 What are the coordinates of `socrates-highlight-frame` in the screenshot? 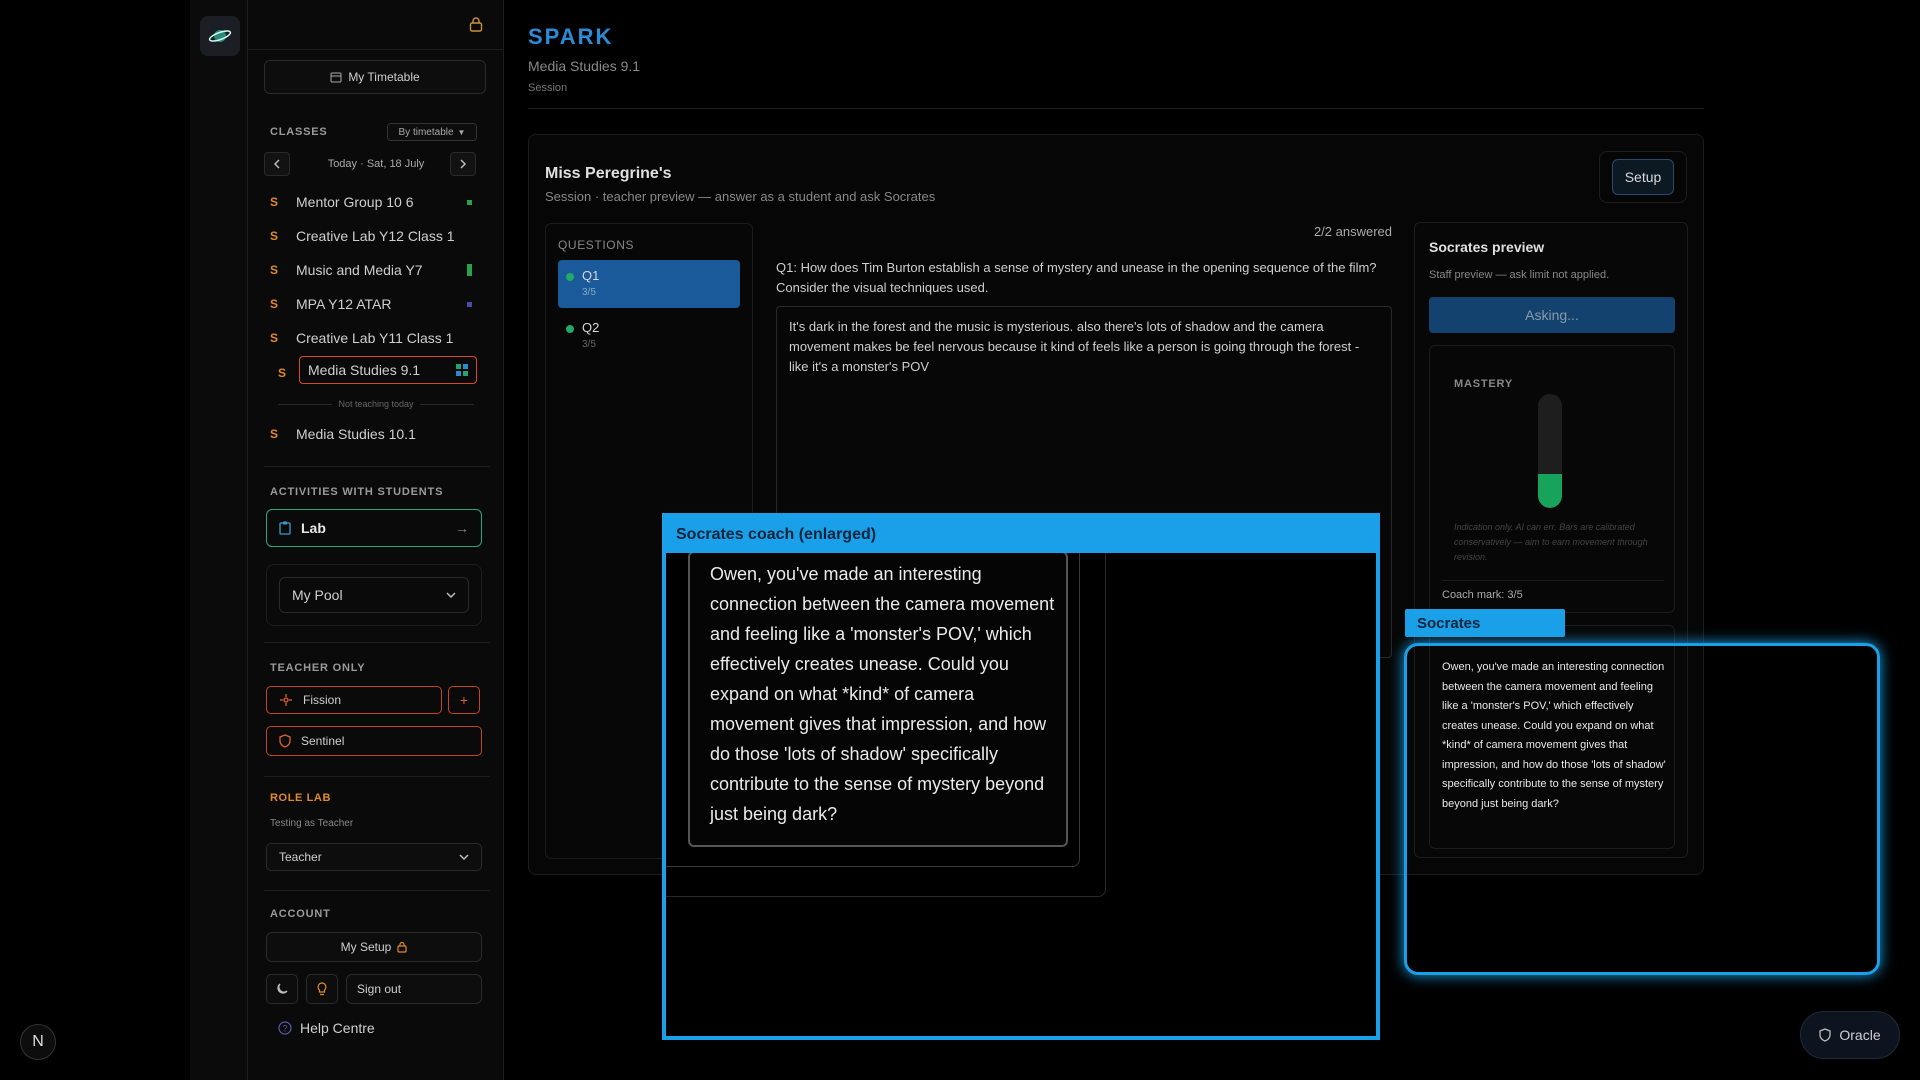 It's located at (1642, 809).